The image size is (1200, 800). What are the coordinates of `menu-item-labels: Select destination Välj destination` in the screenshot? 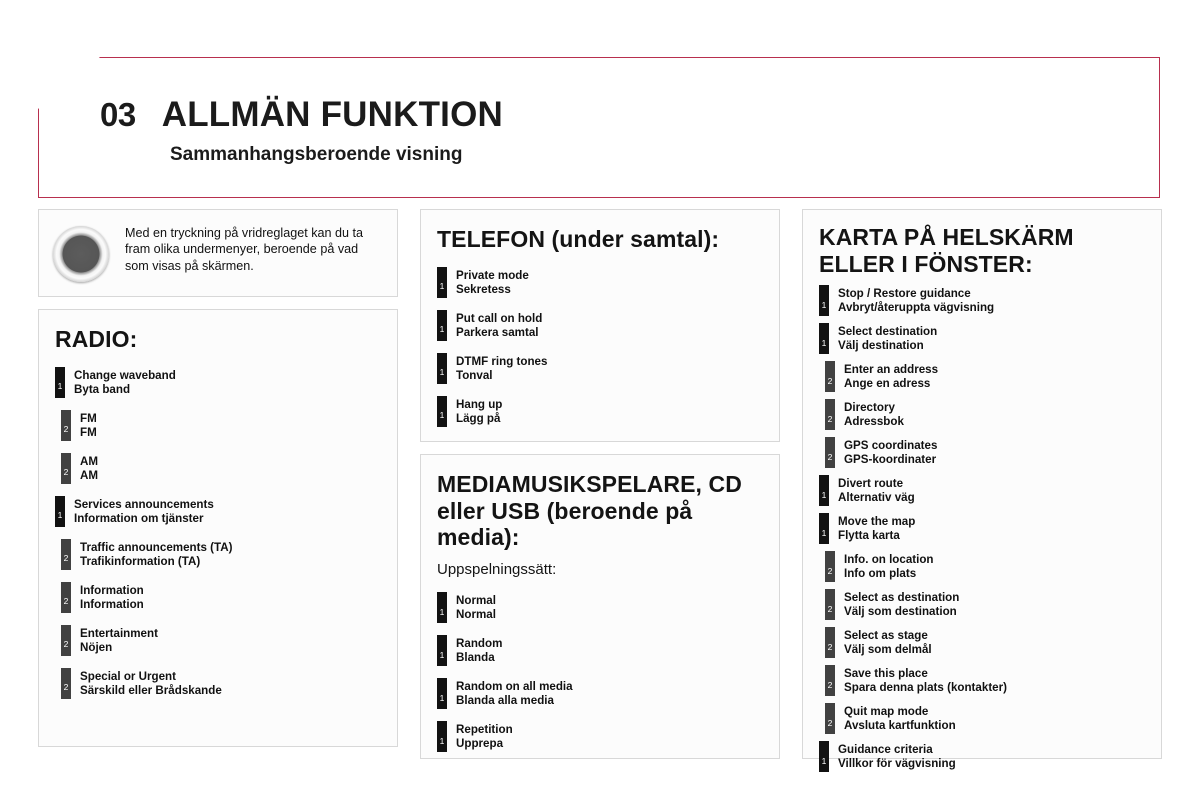 It's located at (887, 338).